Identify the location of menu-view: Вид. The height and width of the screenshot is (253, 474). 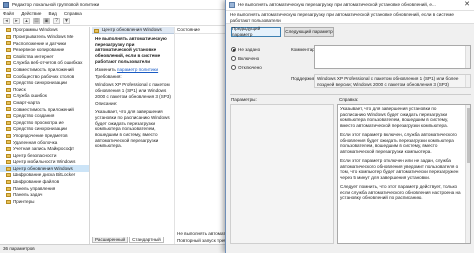
(53, 14).